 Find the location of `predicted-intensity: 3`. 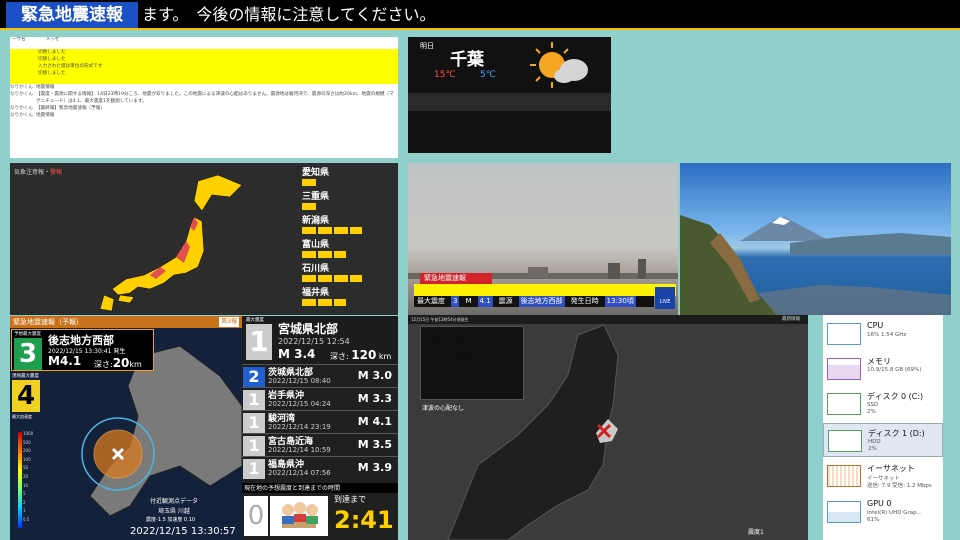

predicted-intensity: 3 is located at coordinates (28, 354).